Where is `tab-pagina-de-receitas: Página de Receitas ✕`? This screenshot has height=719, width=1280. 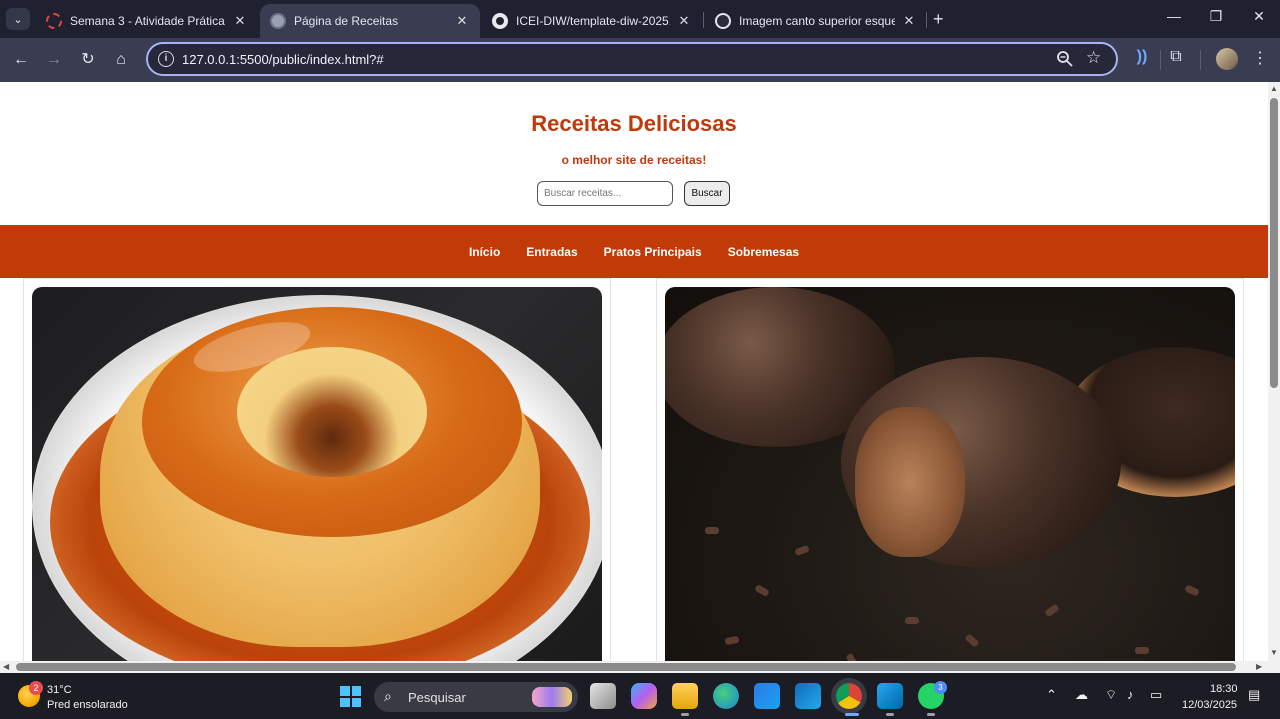 tab-pagina-de-receitas: Página de Receitas ✕ is located at coordinates (370, 21).